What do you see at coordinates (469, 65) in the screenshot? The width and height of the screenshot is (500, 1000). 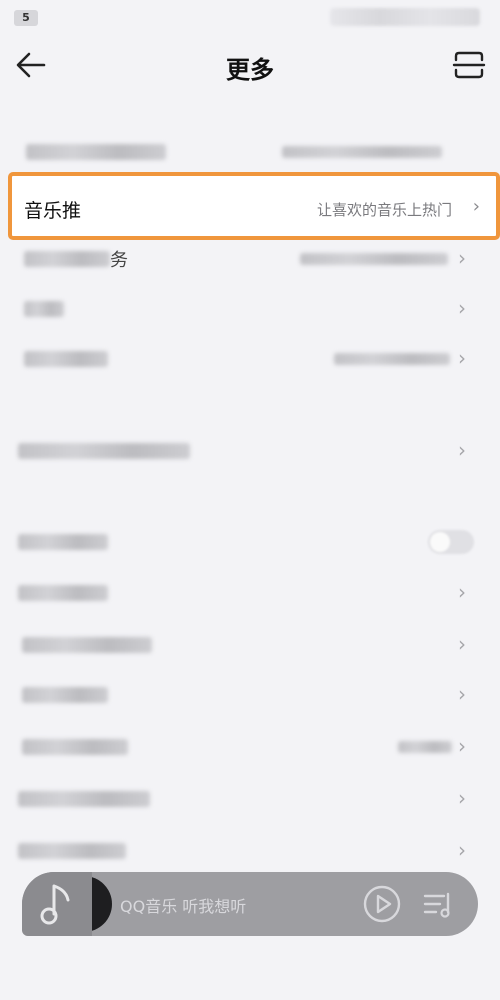 I see `scan-icon` at bounding box center [469, 65].